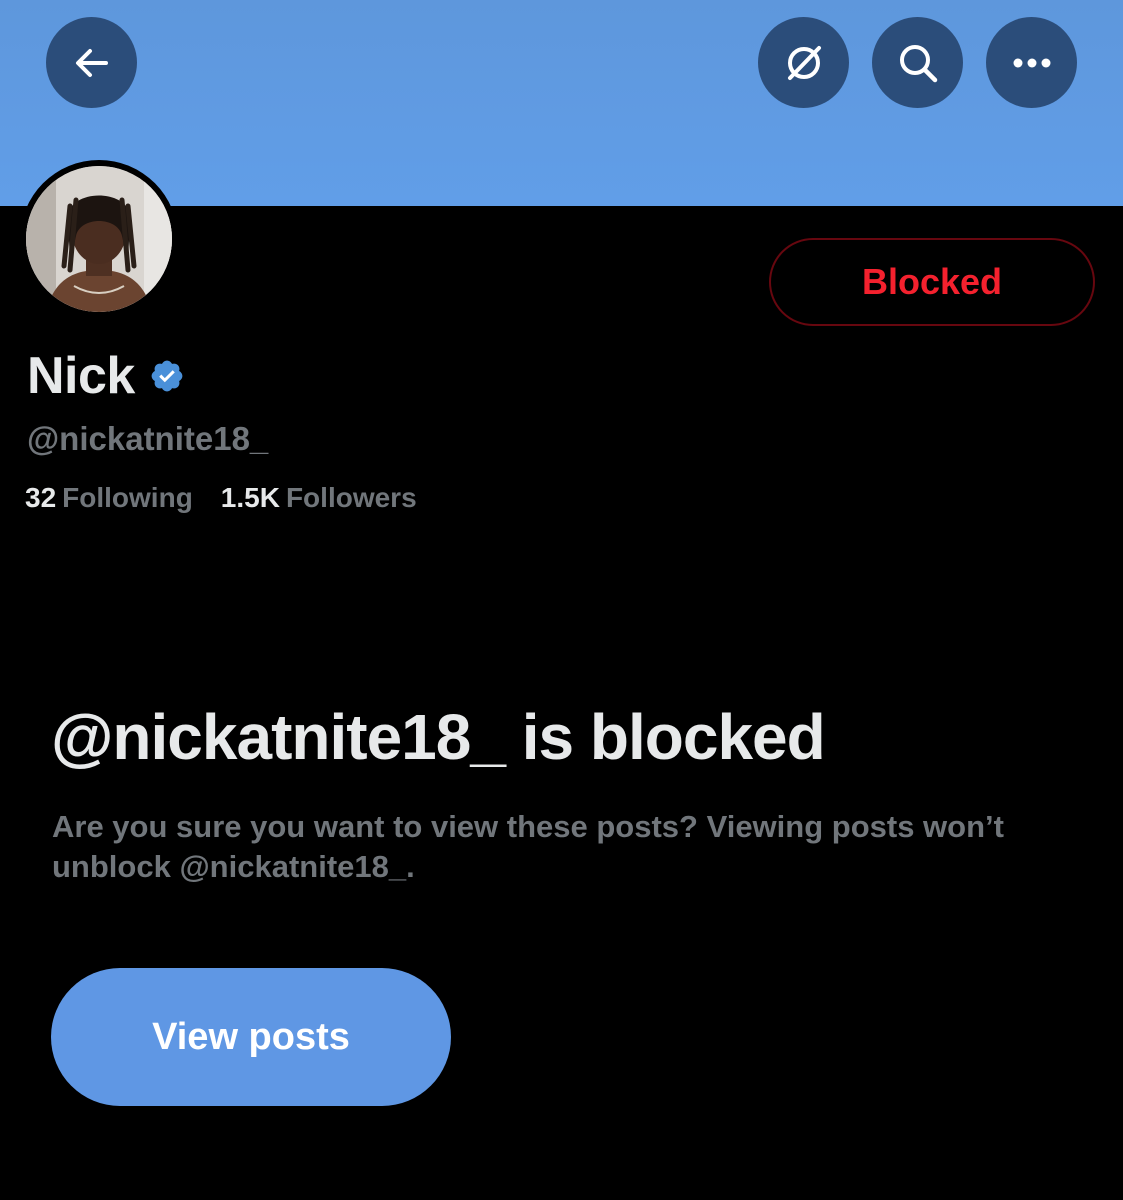 This screenshot has height=1200, width=1123. Describe the element at coordinates (81, 376) in the screenshot. I see `profile-name: Nick` at that location.